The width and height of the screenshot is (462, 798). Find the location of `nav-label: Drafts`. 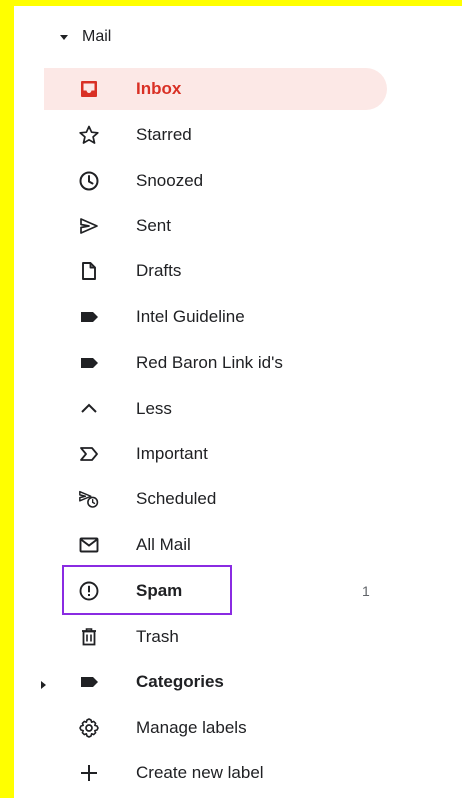

nav-label: Drafts is located at coordinates (159, 270).